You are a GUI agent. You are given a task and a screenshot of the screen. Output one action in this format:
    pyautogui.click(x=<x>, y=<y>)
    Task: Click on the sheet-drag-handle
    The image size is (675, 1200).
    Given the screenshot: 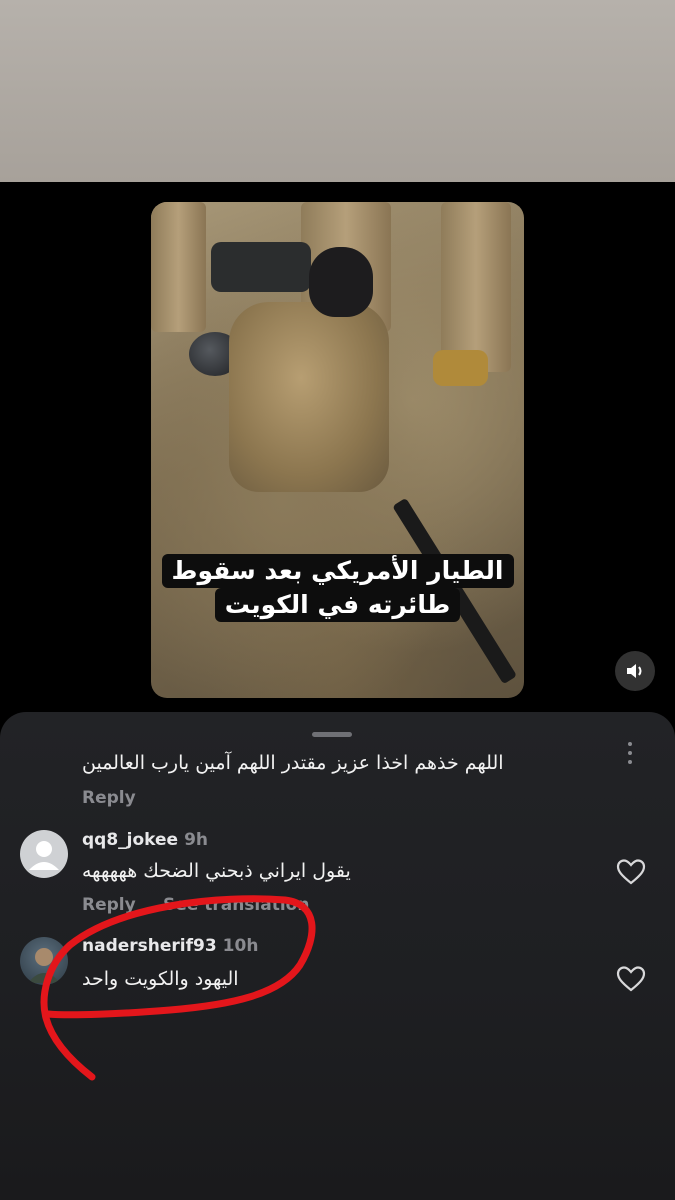 What is the action you would take?
    pyautogui.click(x=332, y=734)
    